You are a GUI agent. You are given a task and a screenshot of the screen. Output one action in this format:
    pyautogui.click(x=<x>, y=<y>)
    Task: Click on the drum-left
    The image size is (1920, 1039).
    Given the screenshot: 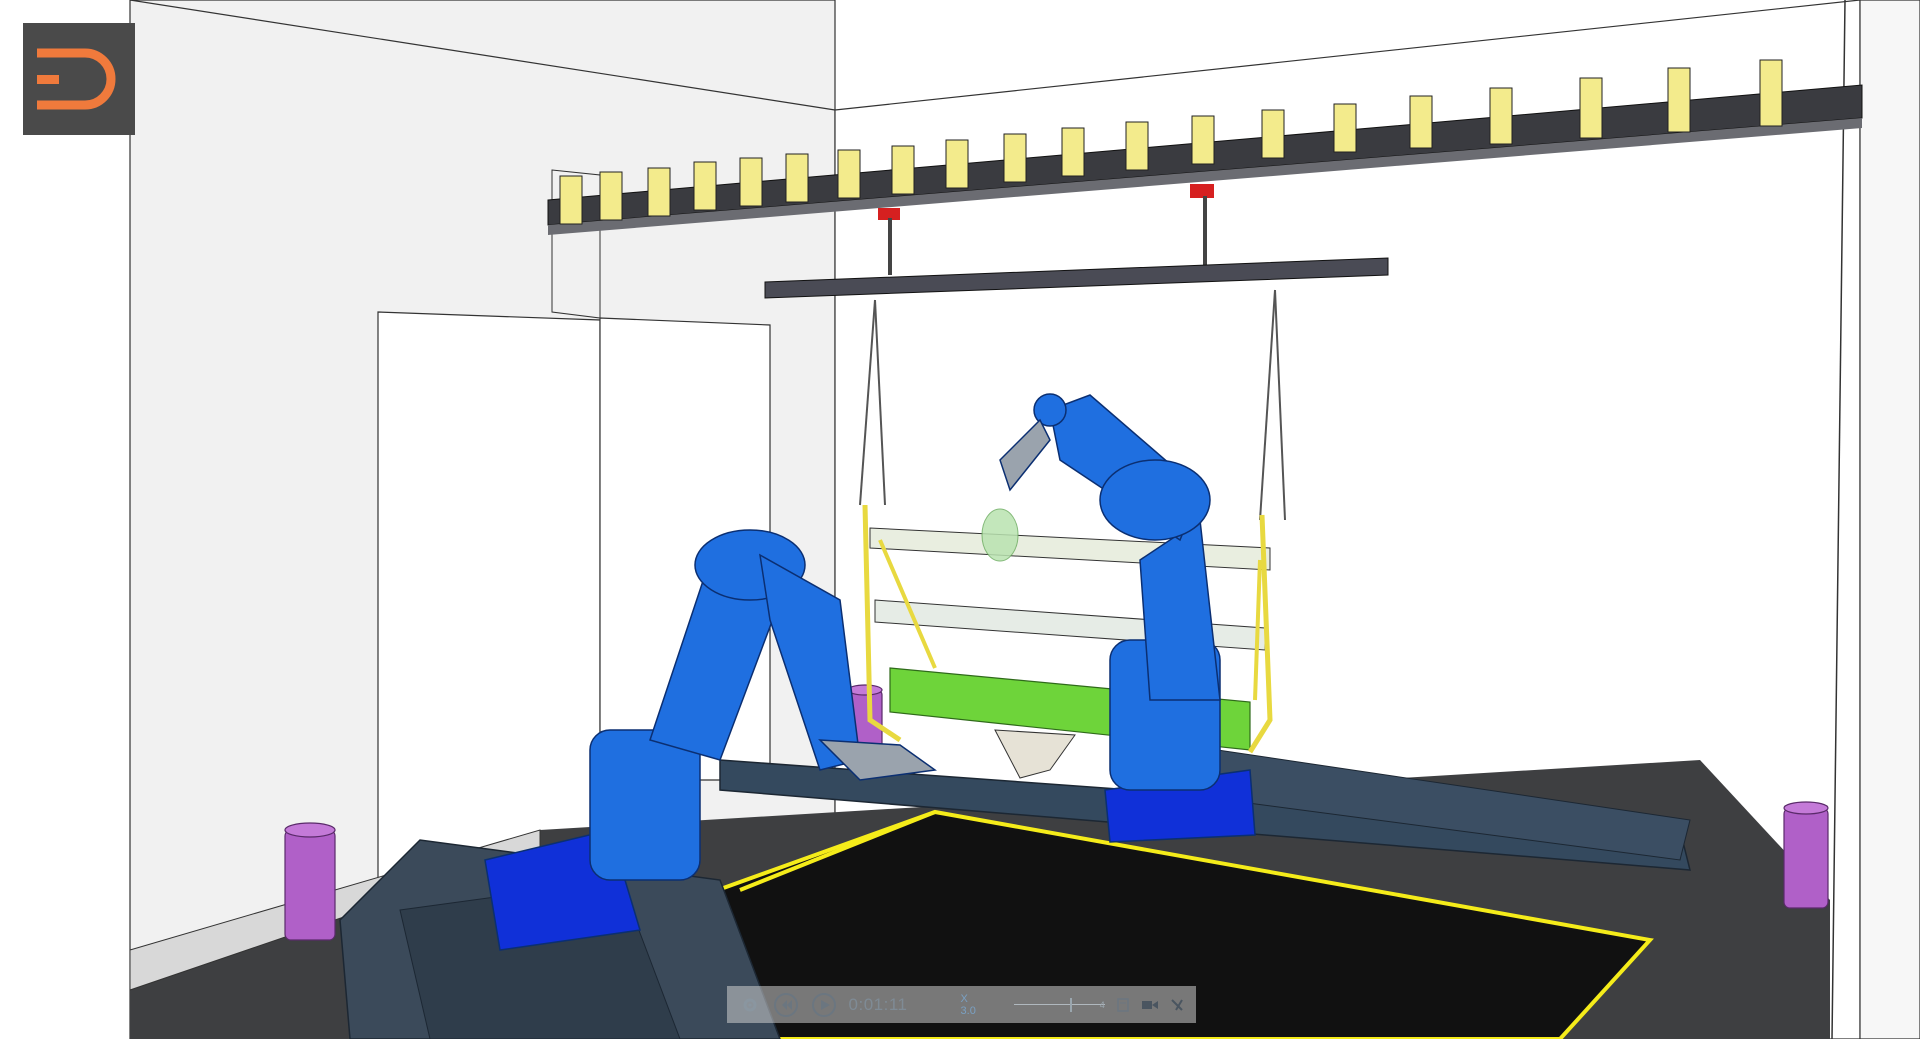 What is the action you would take?
    pyautogui.click(x=310, y=881)
    